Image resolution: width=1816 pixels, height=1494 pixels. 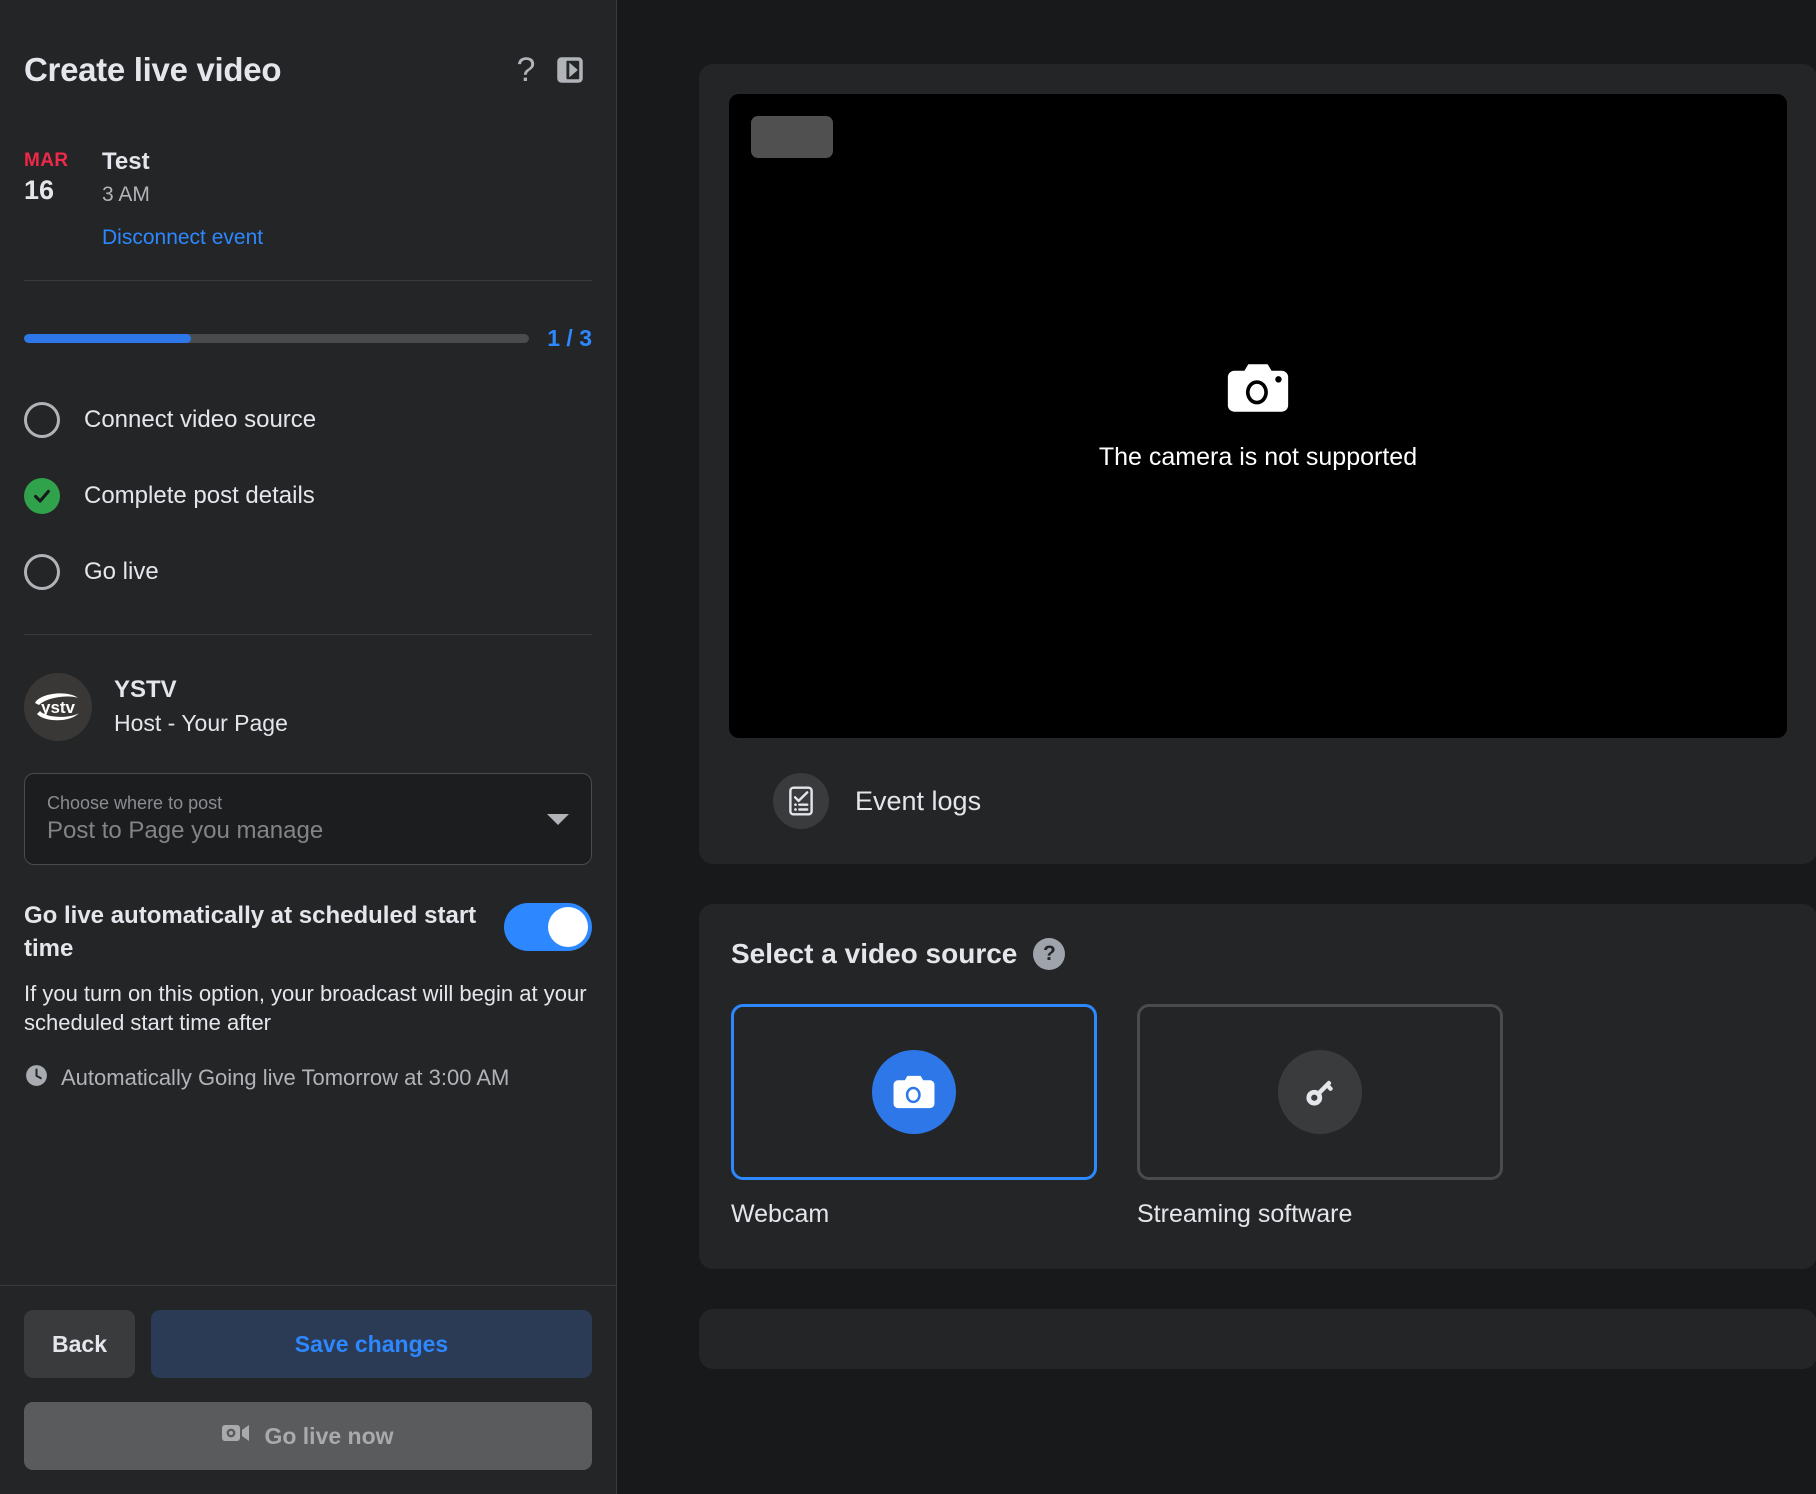 I want to click on next-section-peek, so click(x=1257, y=1339).